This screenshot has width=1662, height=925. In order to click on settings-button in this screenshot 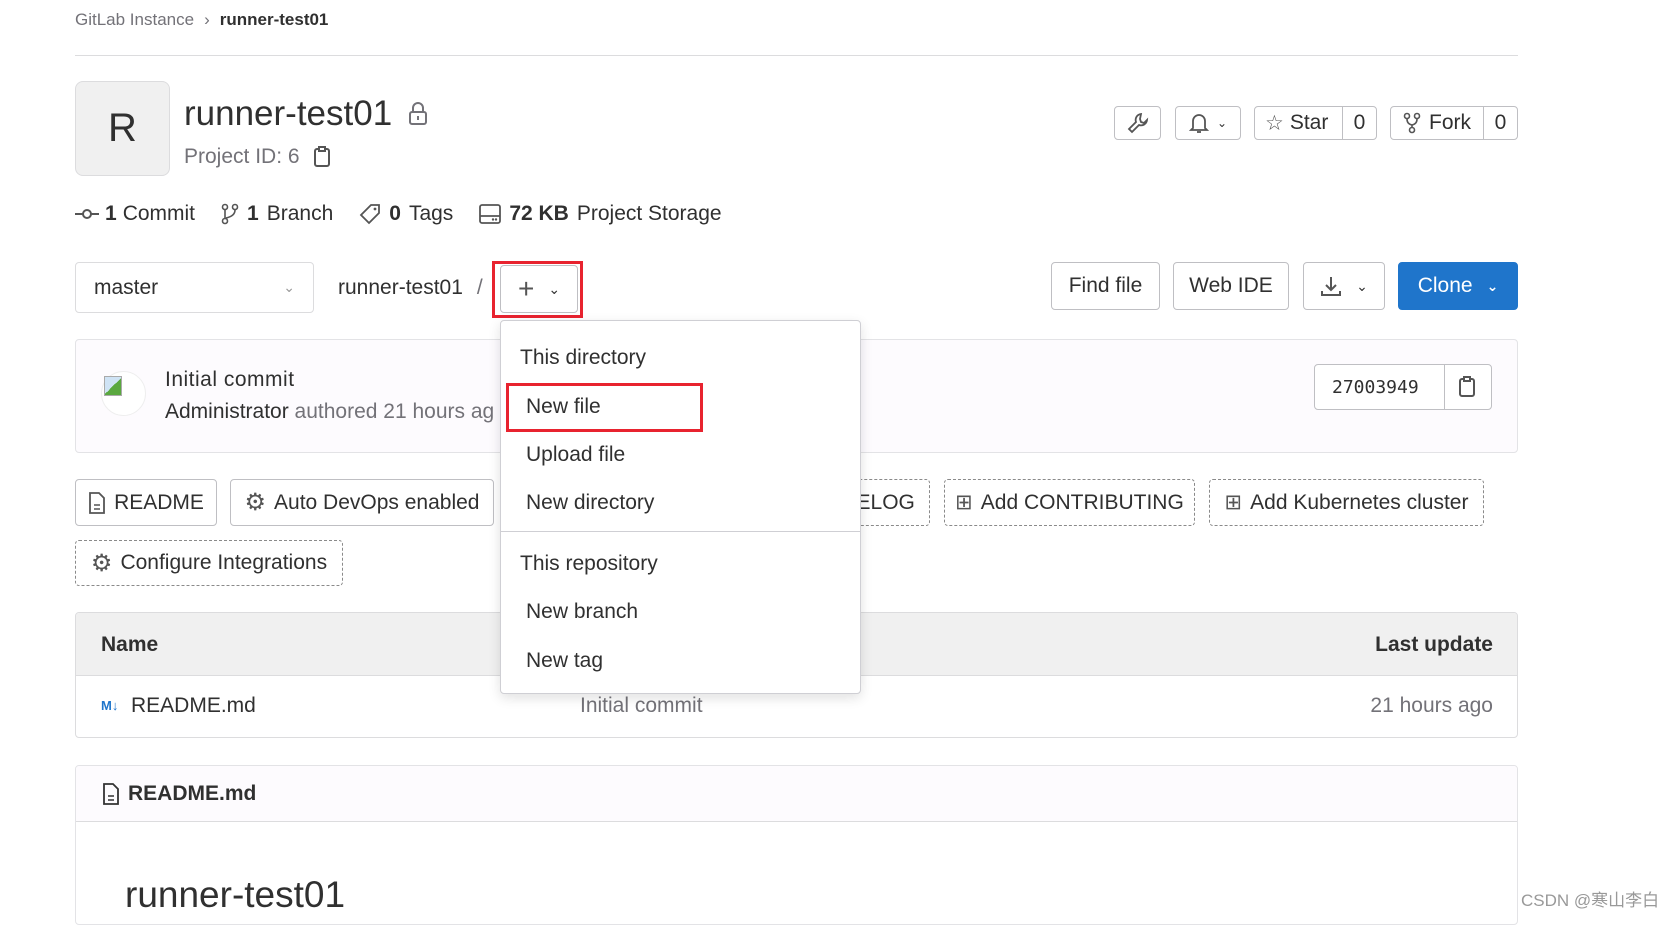, I will do `click(1137, 123)`.